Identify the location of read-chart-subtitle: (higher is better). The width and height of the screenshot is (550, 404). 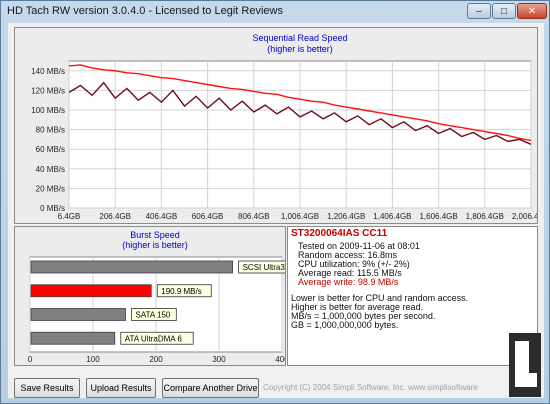
(300, 49).